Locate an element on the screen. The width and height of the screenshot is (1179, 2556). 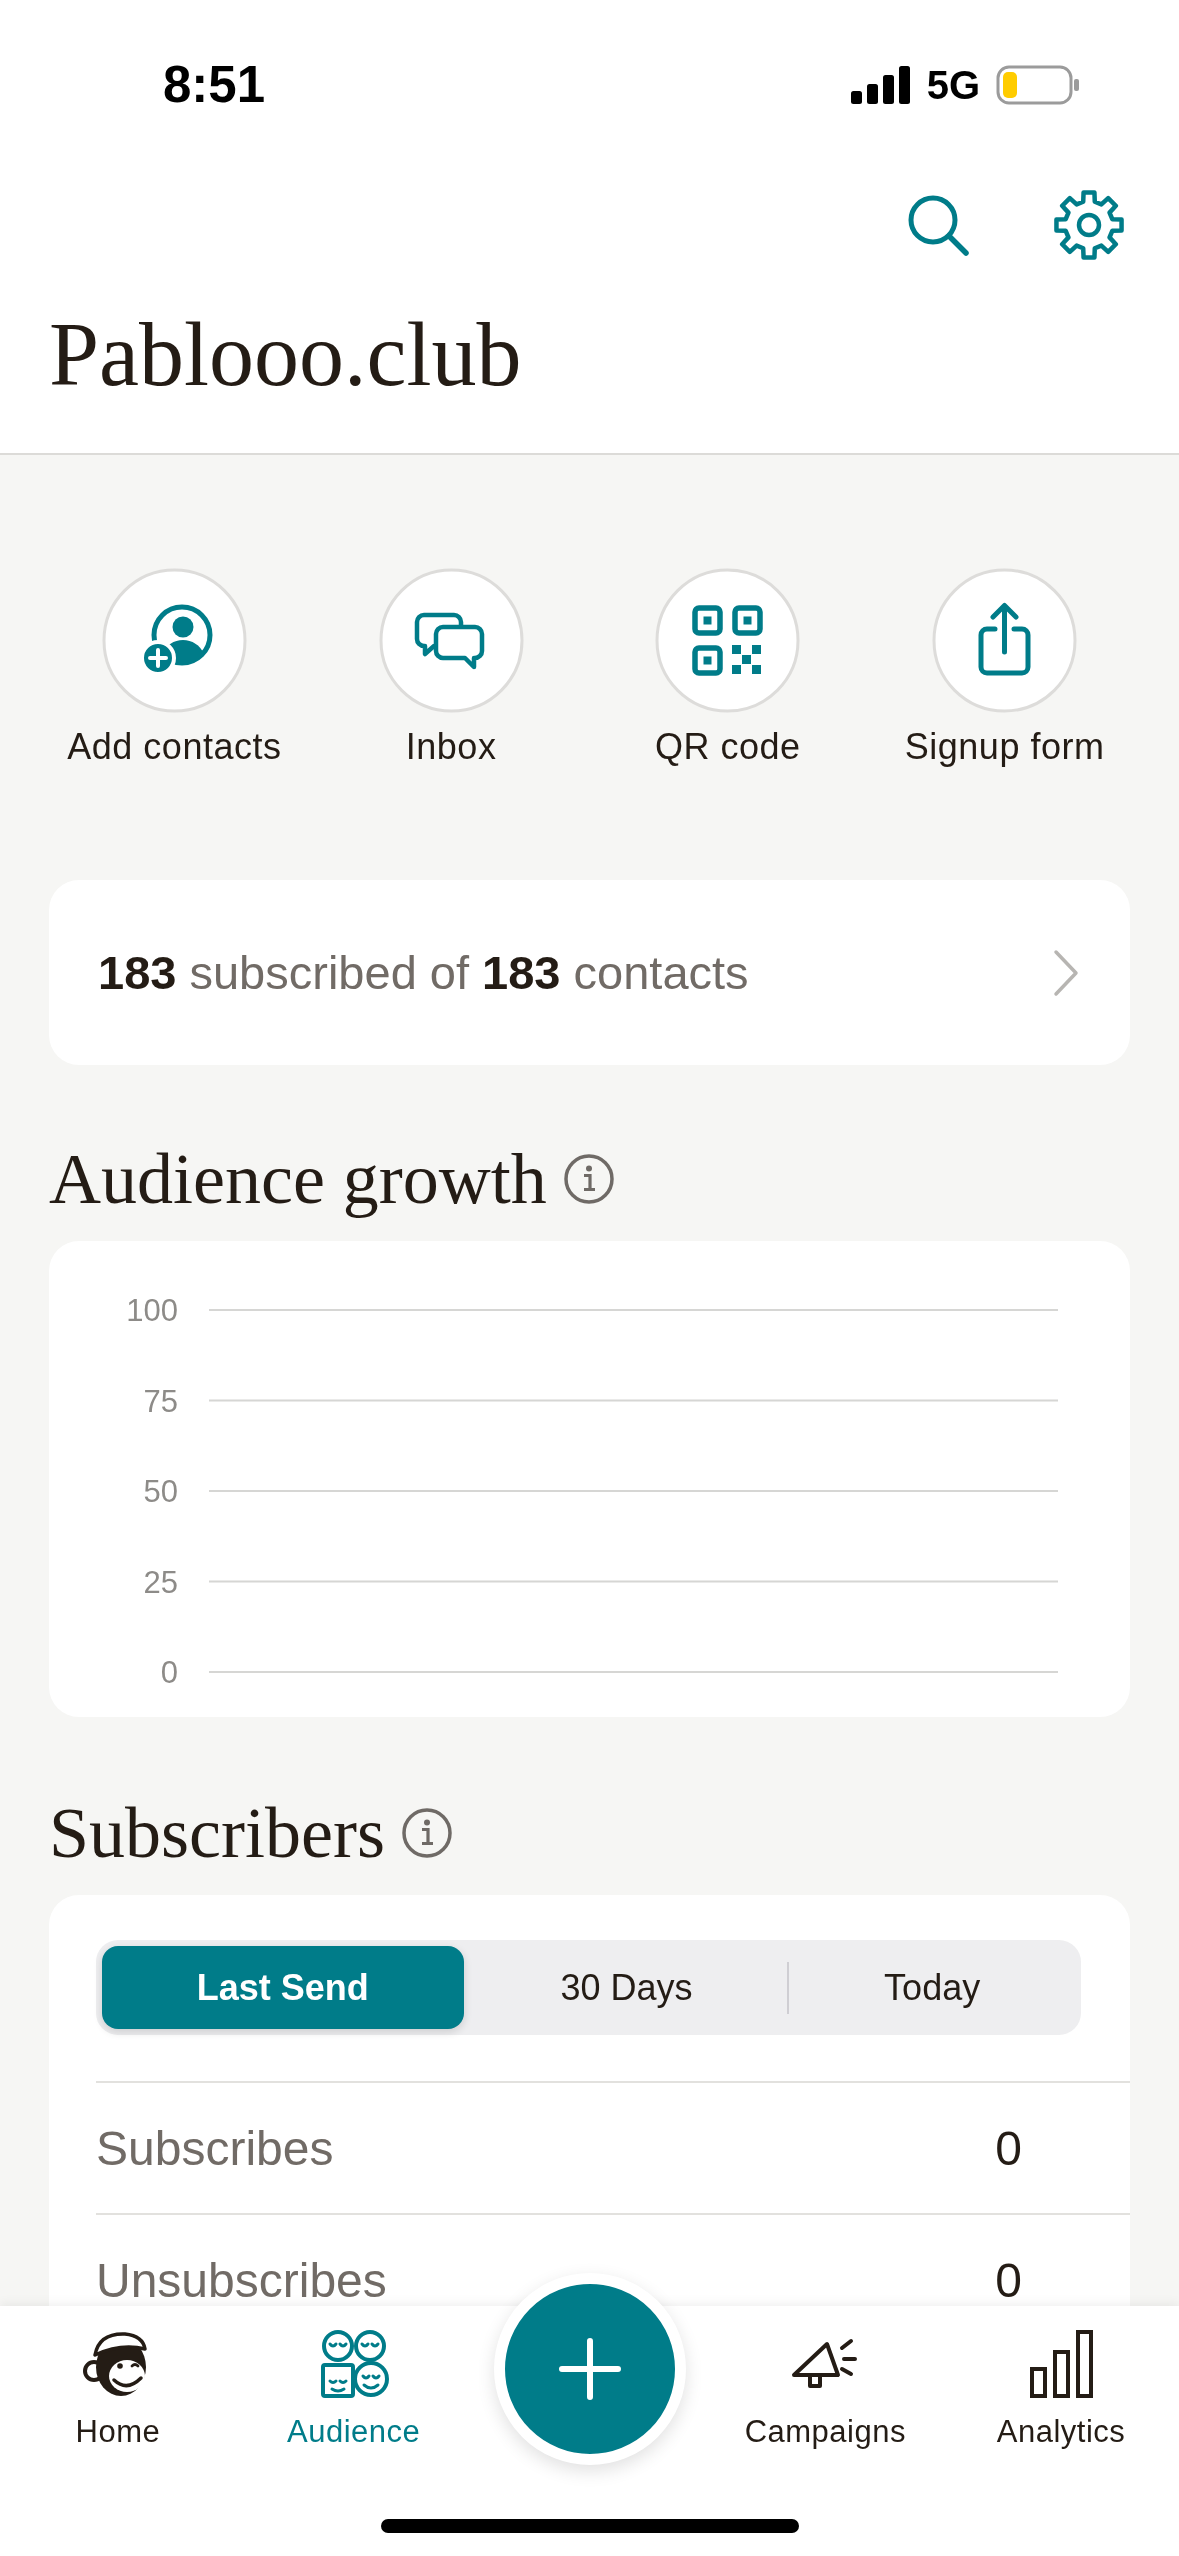
signal-icon is located at coordinates (880, 85).